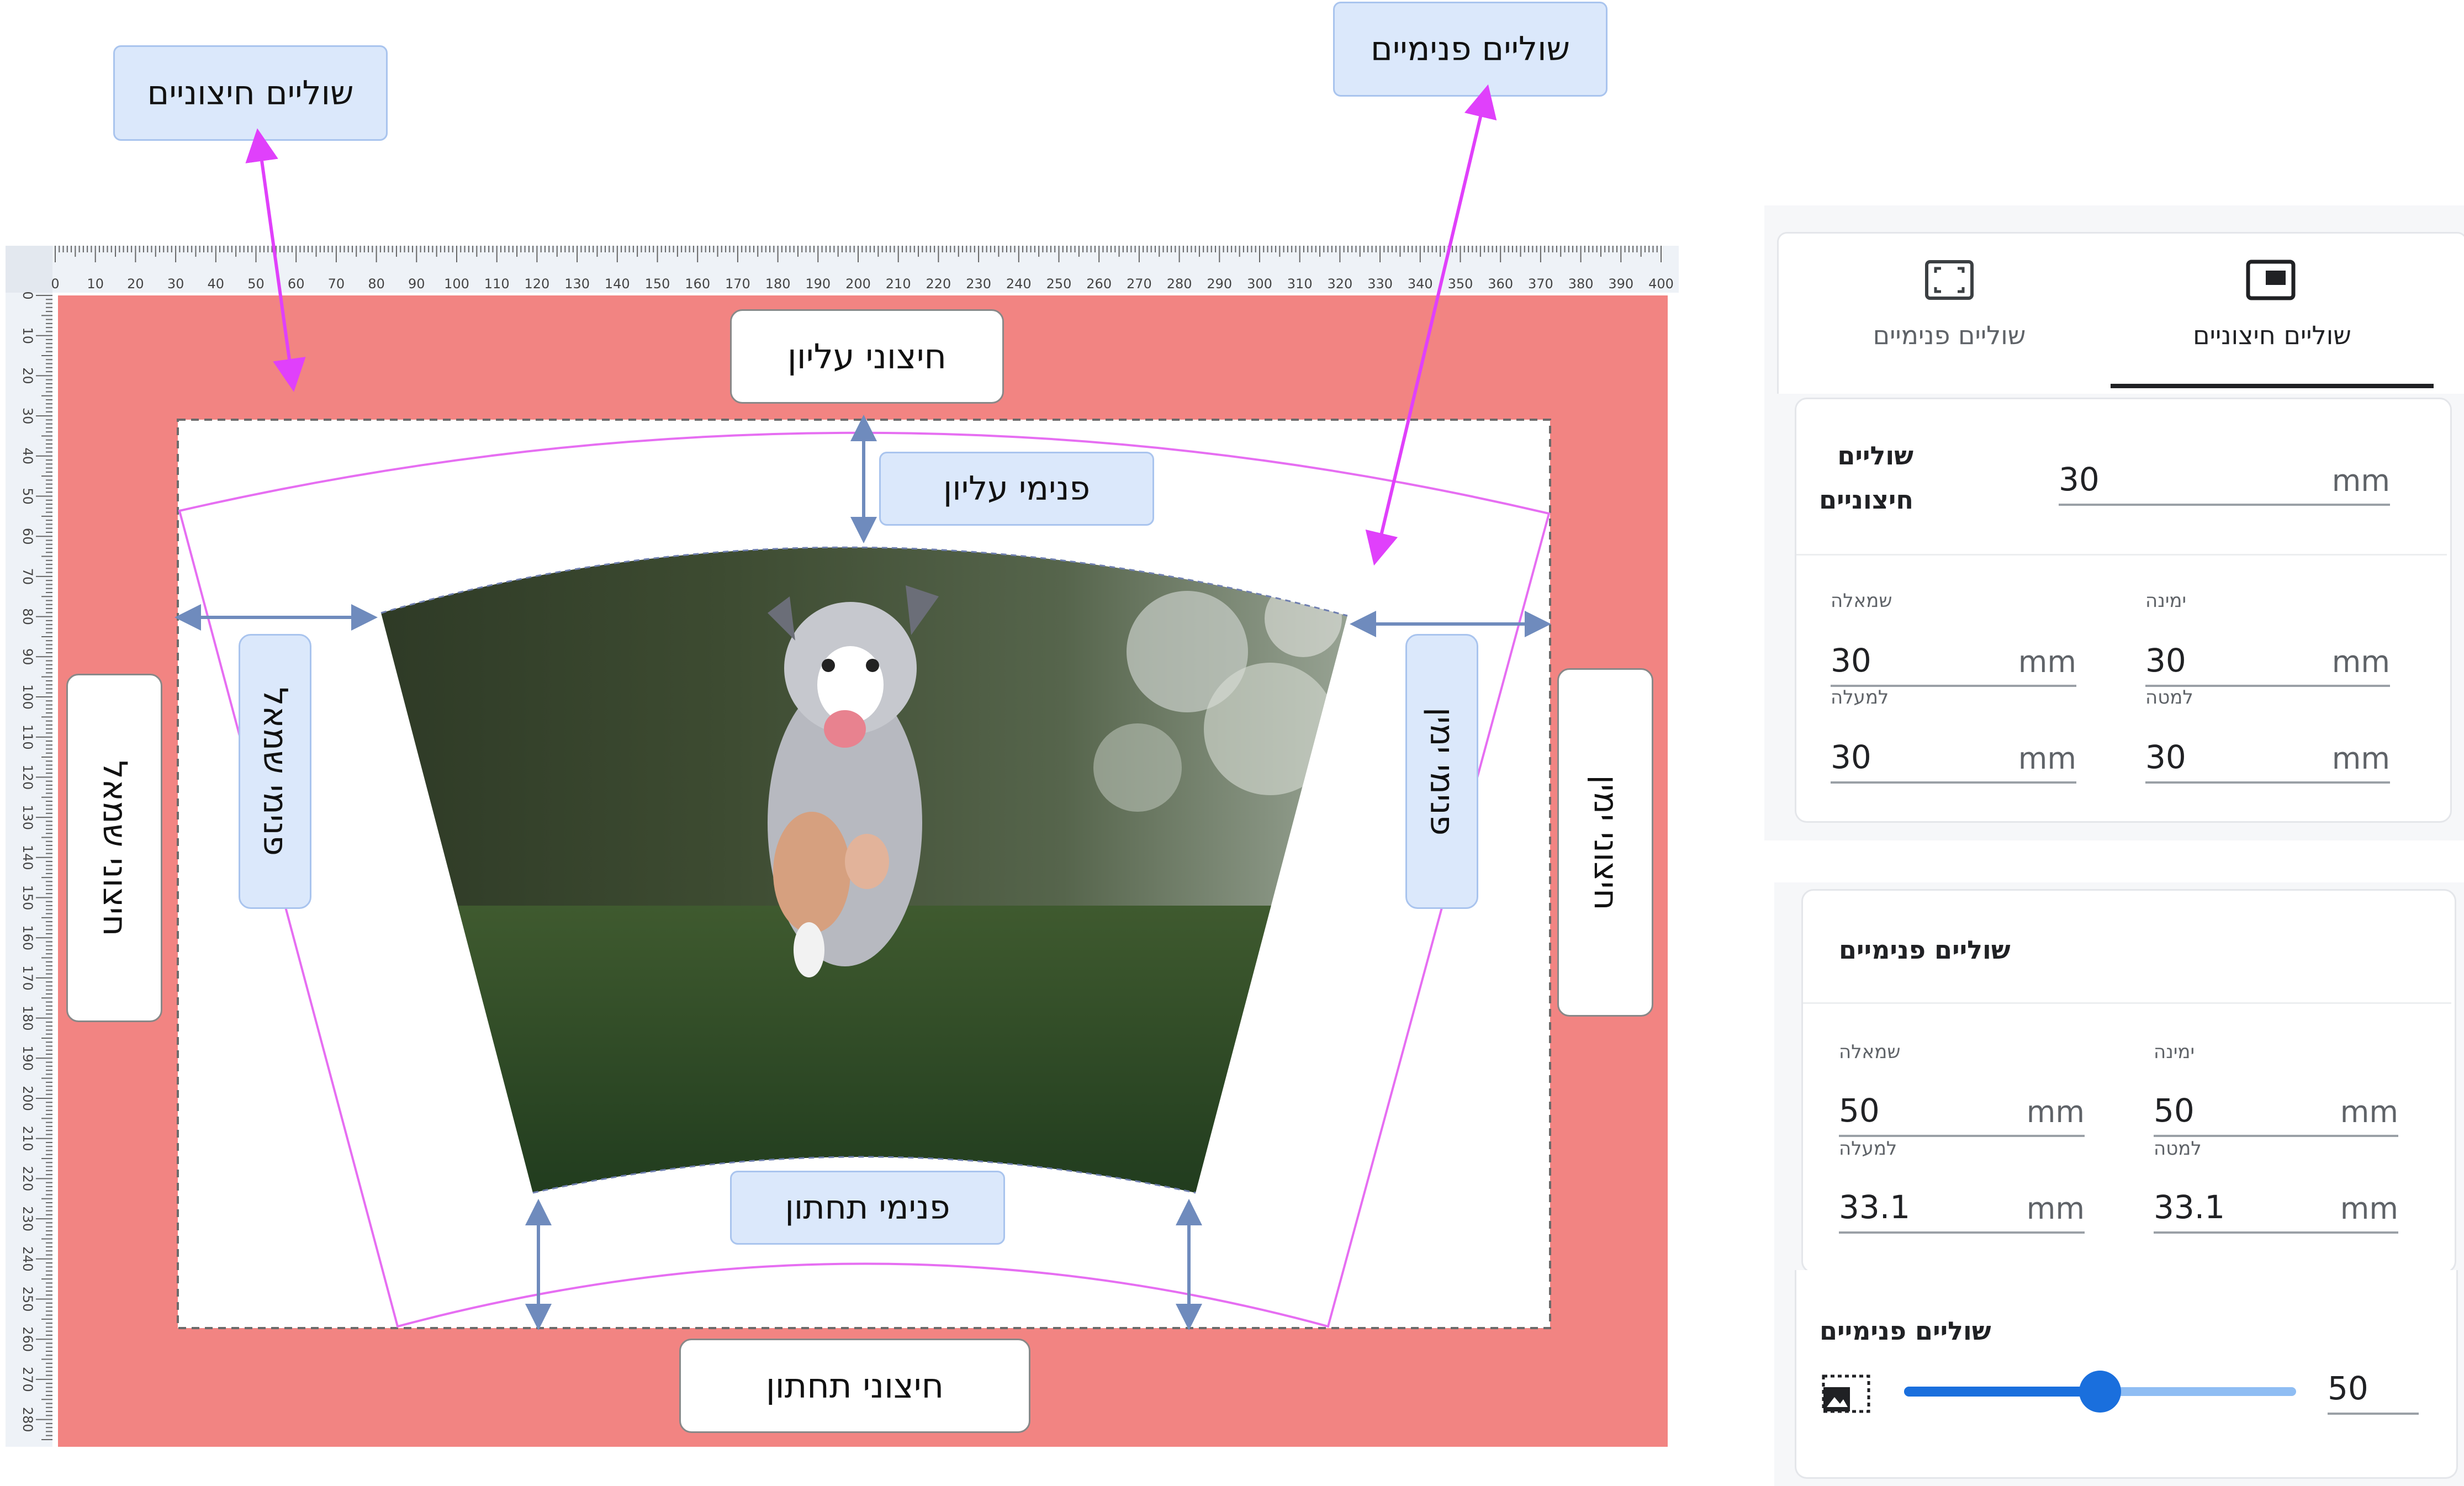 The width and height of the screenshot is (2464, 1486). Describe the element at coordinates (2373, 1392) in the screenshot. I see `inner-slider-value-input: 50` at that location.